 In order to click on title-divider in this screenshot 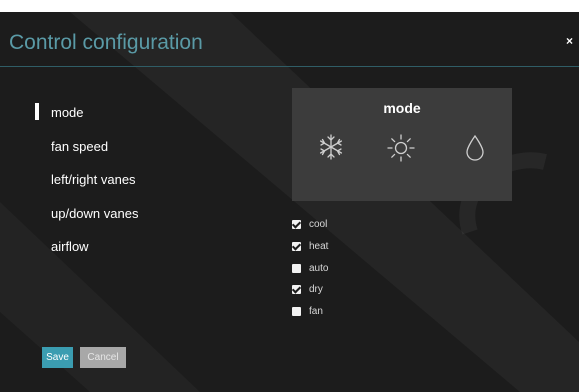, I will do `click(289, 66)`.